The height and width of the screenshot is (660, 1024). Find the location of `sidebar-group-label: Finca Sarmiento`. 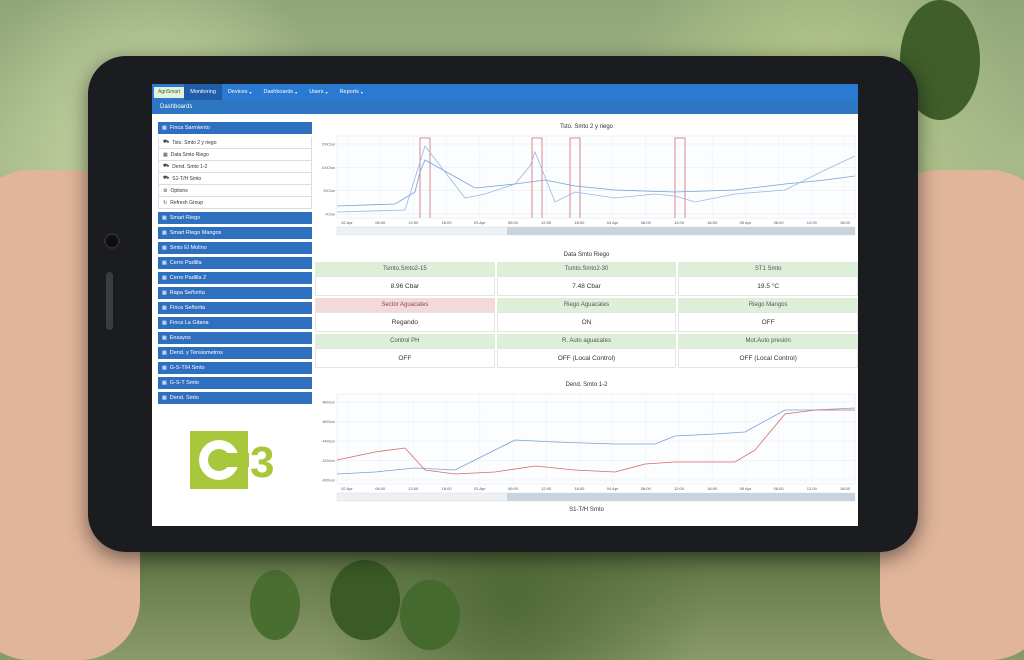

sidebar-group-label: Finca Sarmiento is located at coordinates (189, 128).